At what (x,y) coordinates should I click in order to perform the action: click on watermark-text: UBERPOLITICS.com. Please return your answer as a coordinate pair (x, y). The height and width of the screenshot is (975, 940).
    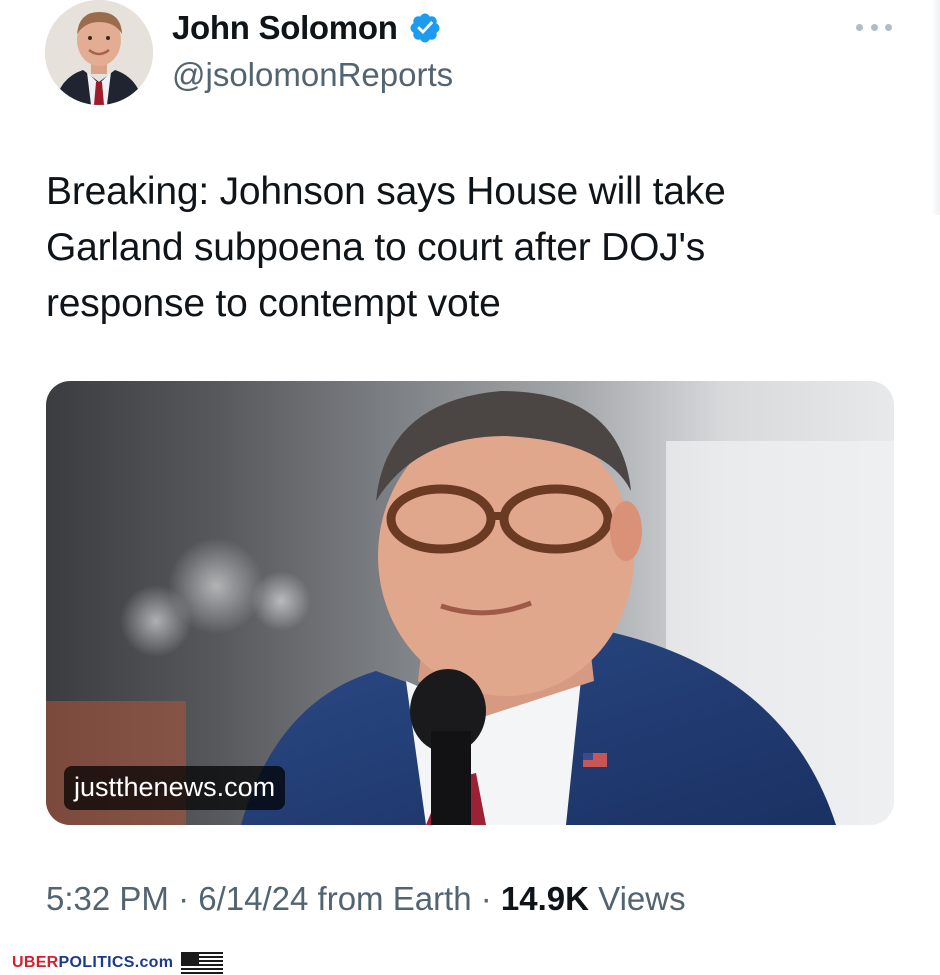
    Looking at the image, I should click on (93, 962).